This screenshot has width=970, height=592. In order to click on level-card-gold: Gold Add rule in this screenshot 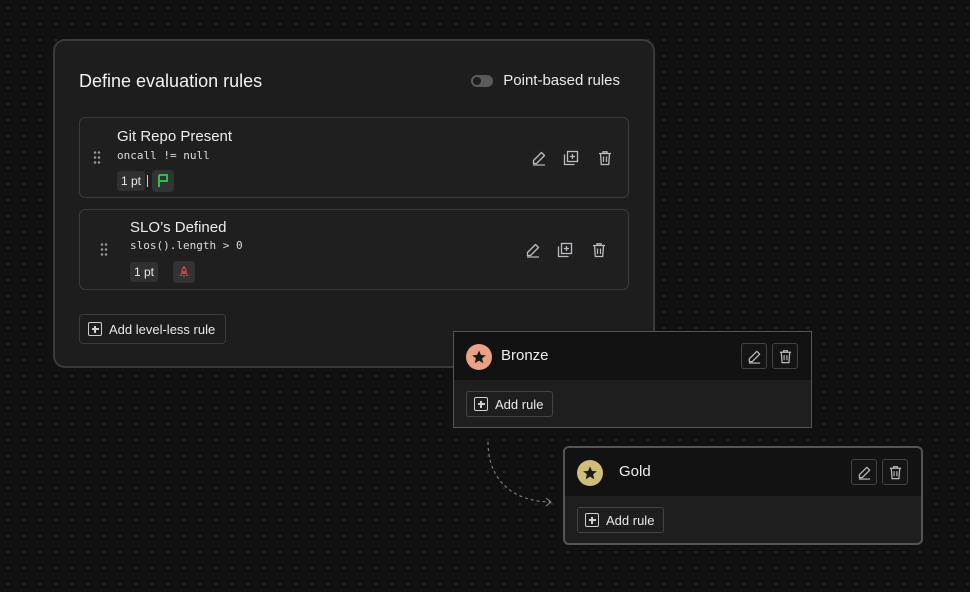, I will do `click(743, 495)`.